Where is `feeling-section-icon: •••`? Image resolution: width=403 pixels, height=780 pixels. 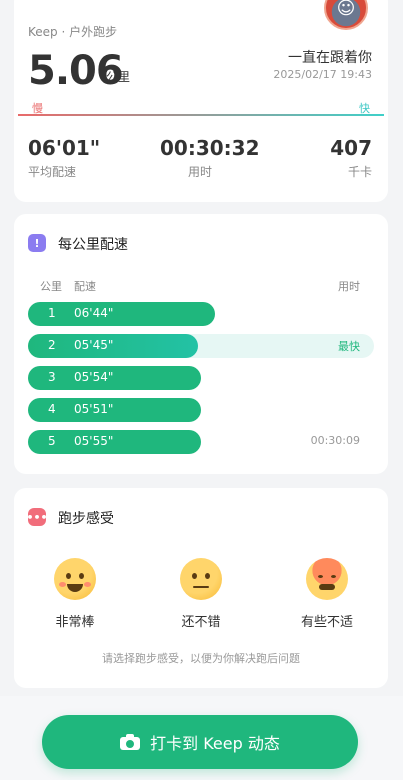
feeling-section-icon: ••• is located at coordinates (37, 517).